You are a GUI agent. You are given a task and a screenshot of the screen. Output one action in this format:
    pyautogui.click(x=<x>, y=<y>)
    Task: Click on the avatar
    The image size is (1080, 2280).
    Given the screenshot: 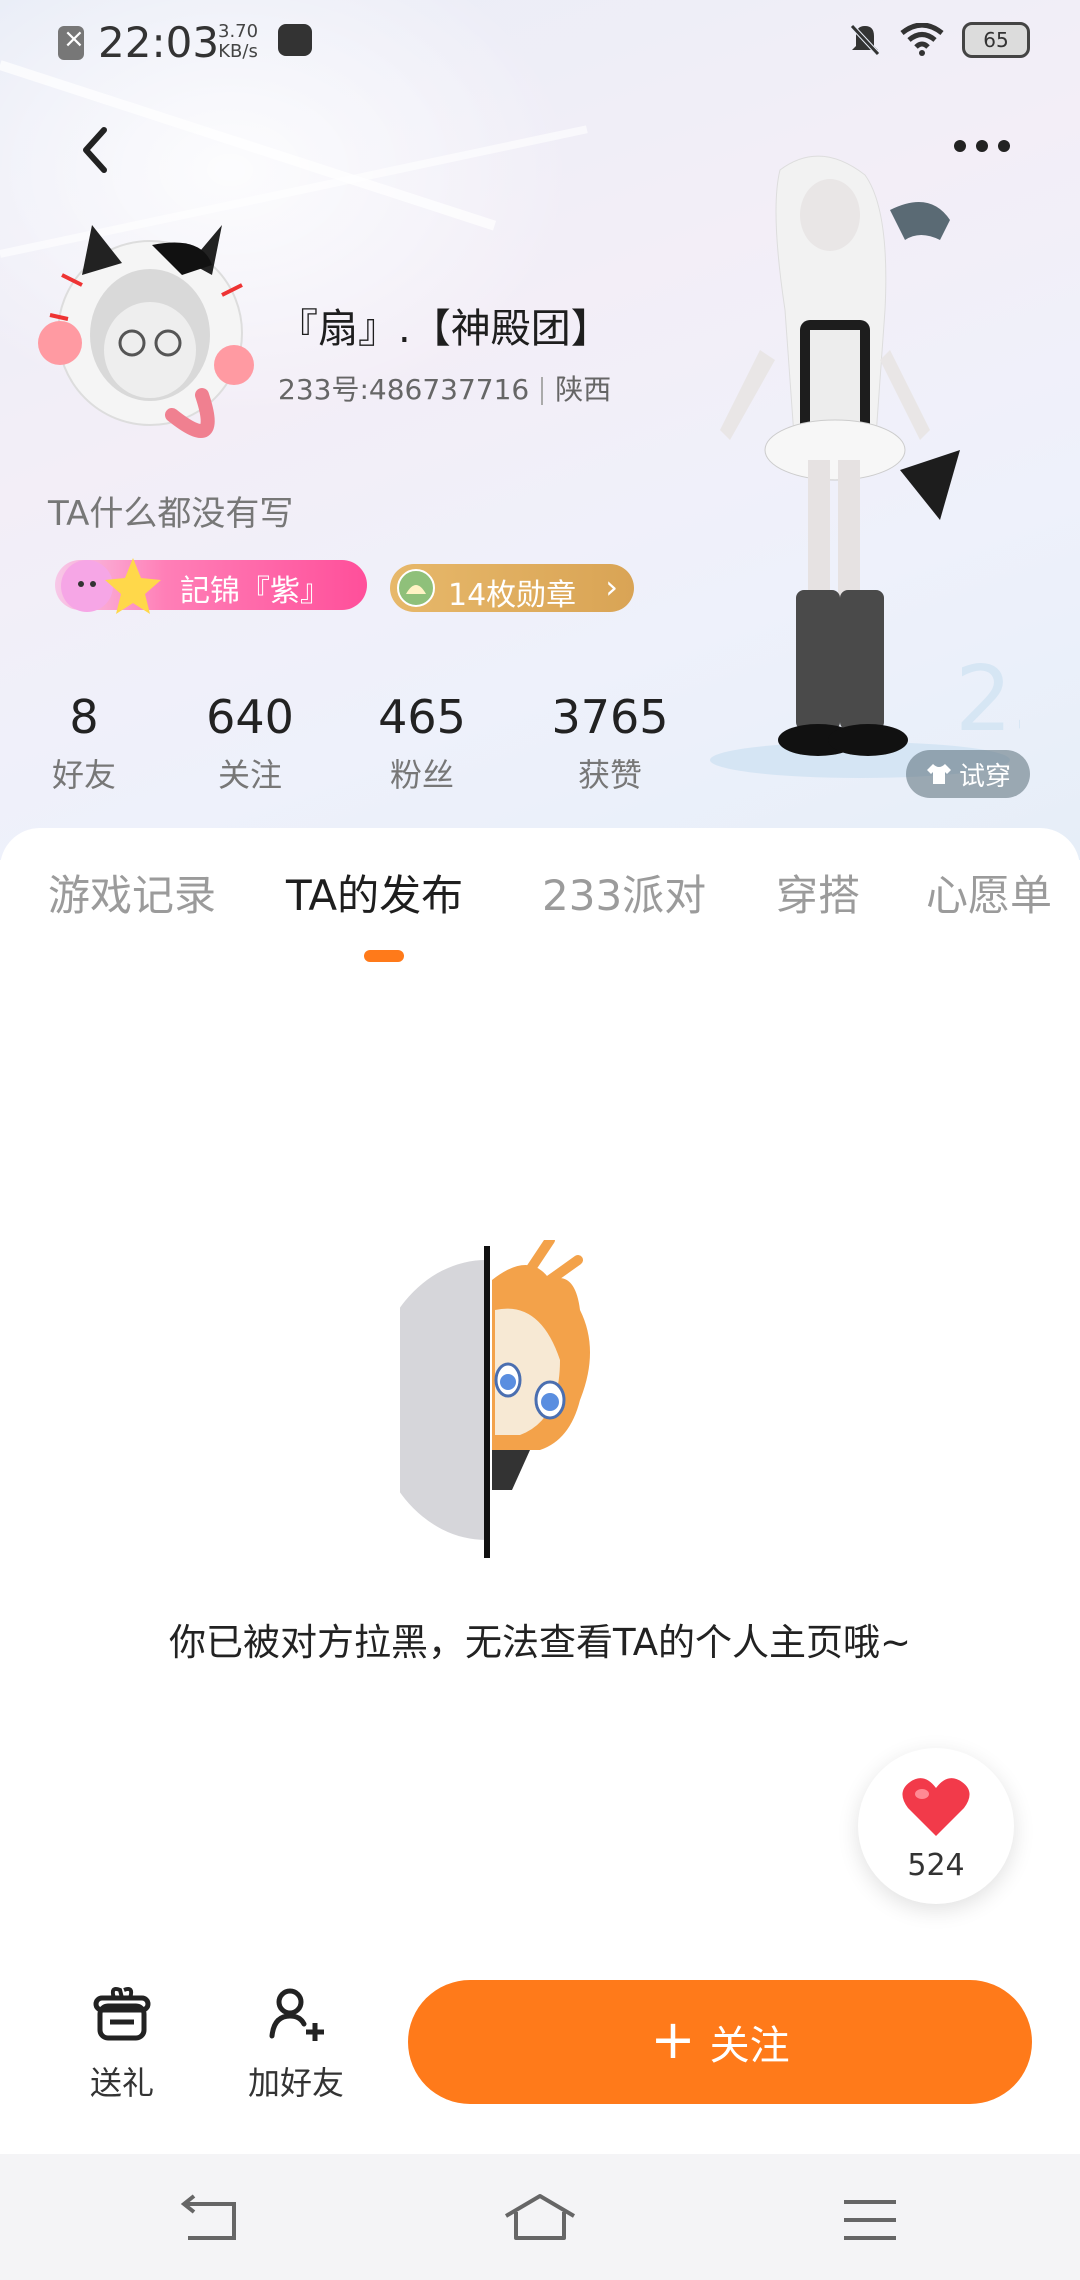 What is the action you would take?
    pyautogui.click(x=142, y=335)
    